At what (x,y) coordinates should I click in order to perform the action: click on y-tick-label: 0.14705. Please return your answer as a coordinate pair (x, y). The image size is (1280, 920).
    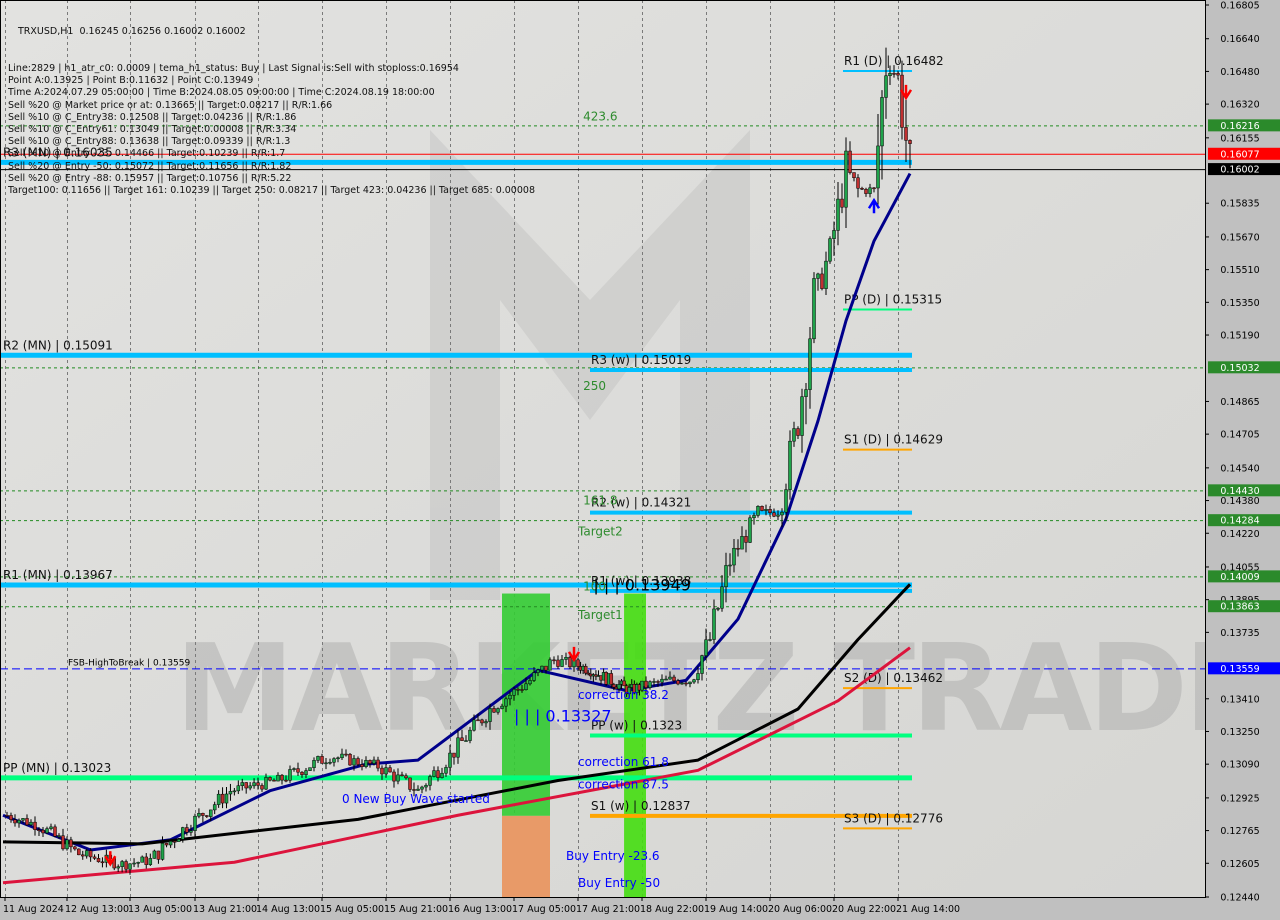
    Looking at the image, I should click on (1239, 435).